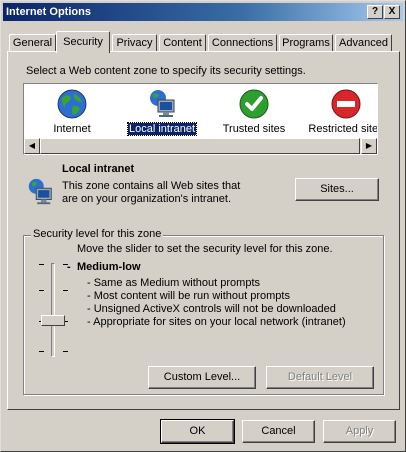  I want to click on level-marker: -, so click(69, 267).